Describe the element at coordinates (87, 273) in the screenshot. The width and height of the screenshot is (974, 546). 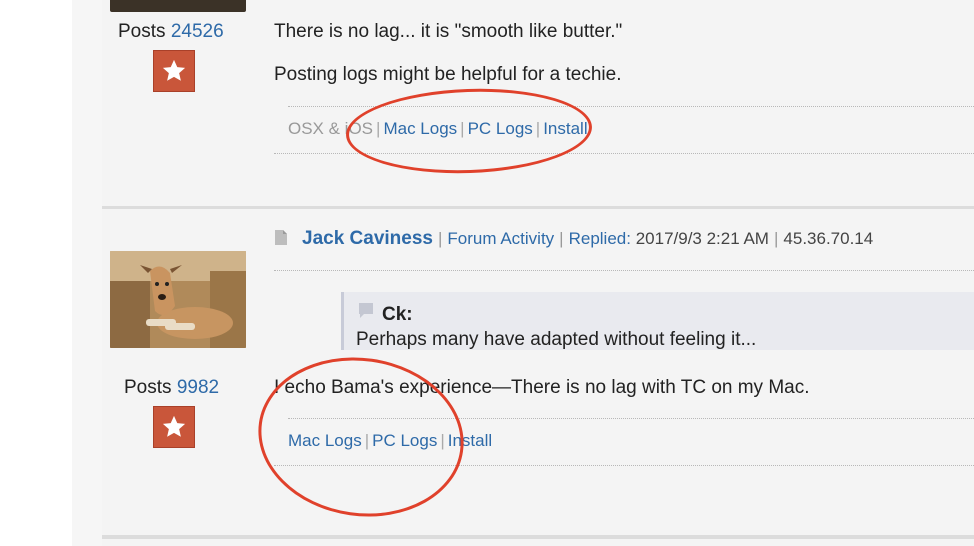
I see `left-rule` at that location.